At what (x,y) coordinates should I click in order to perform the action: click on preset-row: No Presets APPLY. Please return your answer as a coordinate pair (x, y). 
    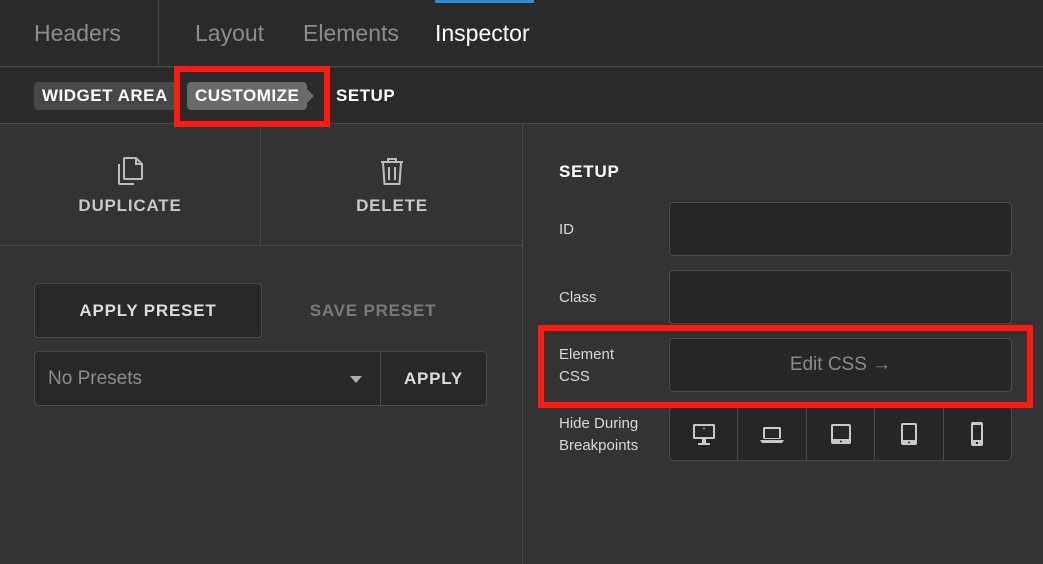
    Looking at the image, I should click on (260, 378).